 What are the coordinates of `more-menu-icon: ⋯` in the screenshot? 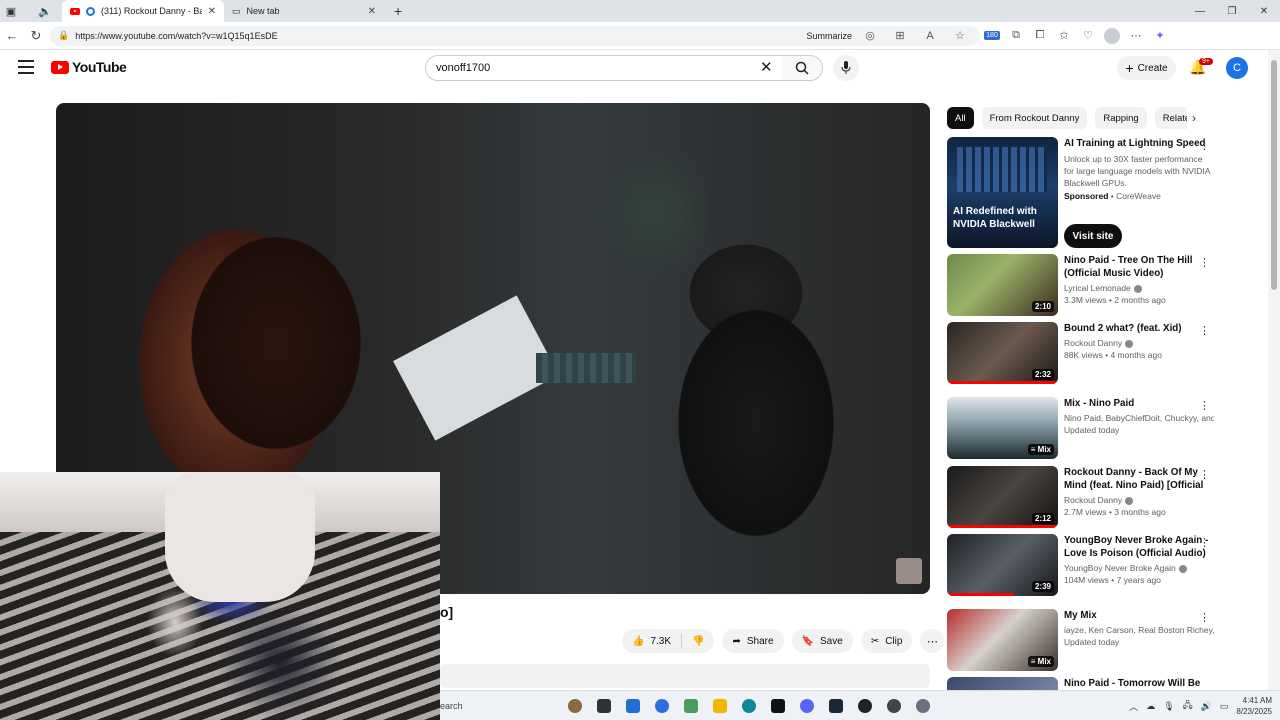 It's located at (1136, 36).